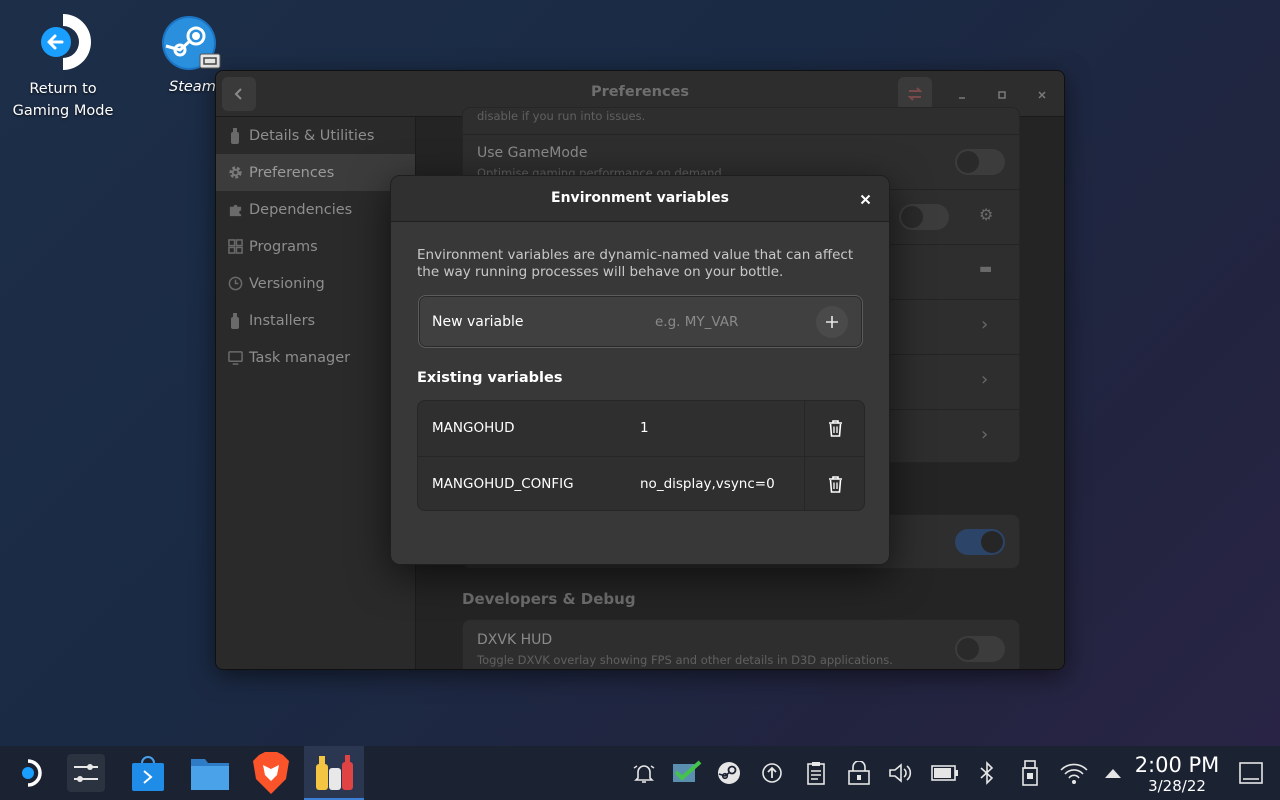 Image resolution: width=1280 pixels, height=800 pixels. What do you see at coordinates (1177, 786) in the screenshot?
I see `clock-date: 3/28/22` at bounding box center [1177, 786].